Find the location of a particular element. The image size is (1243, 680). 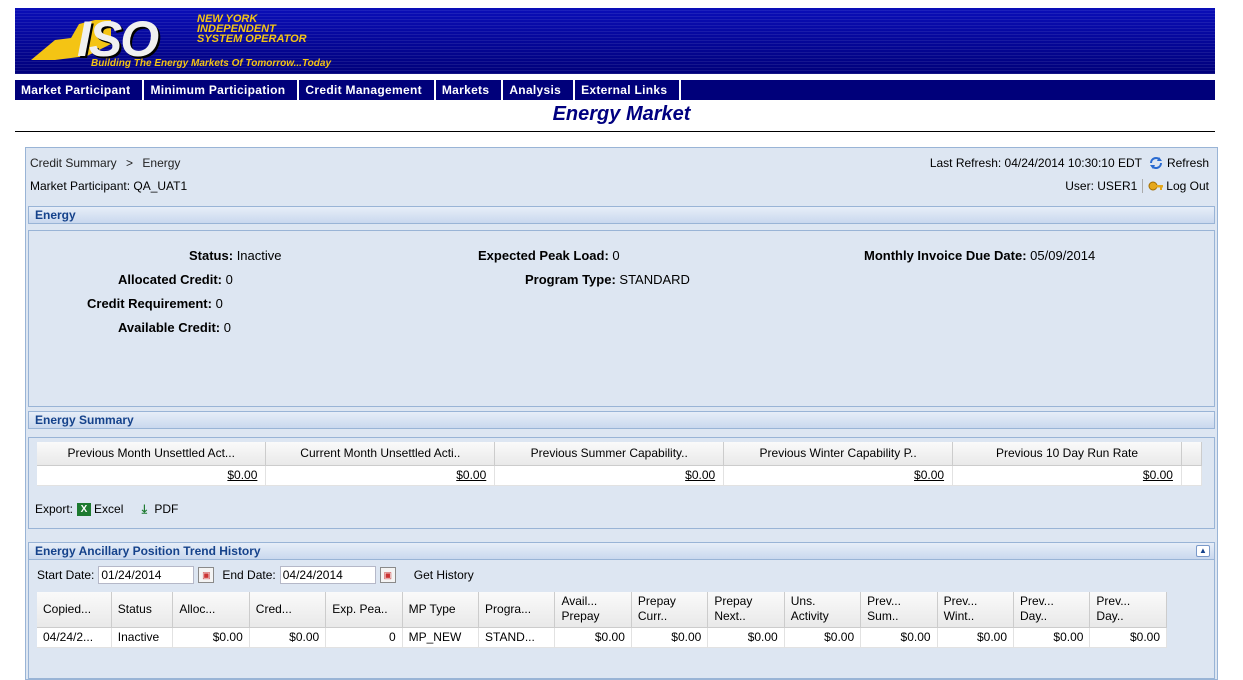

logout-button: Log Out is located at coordinates (1178, 186).